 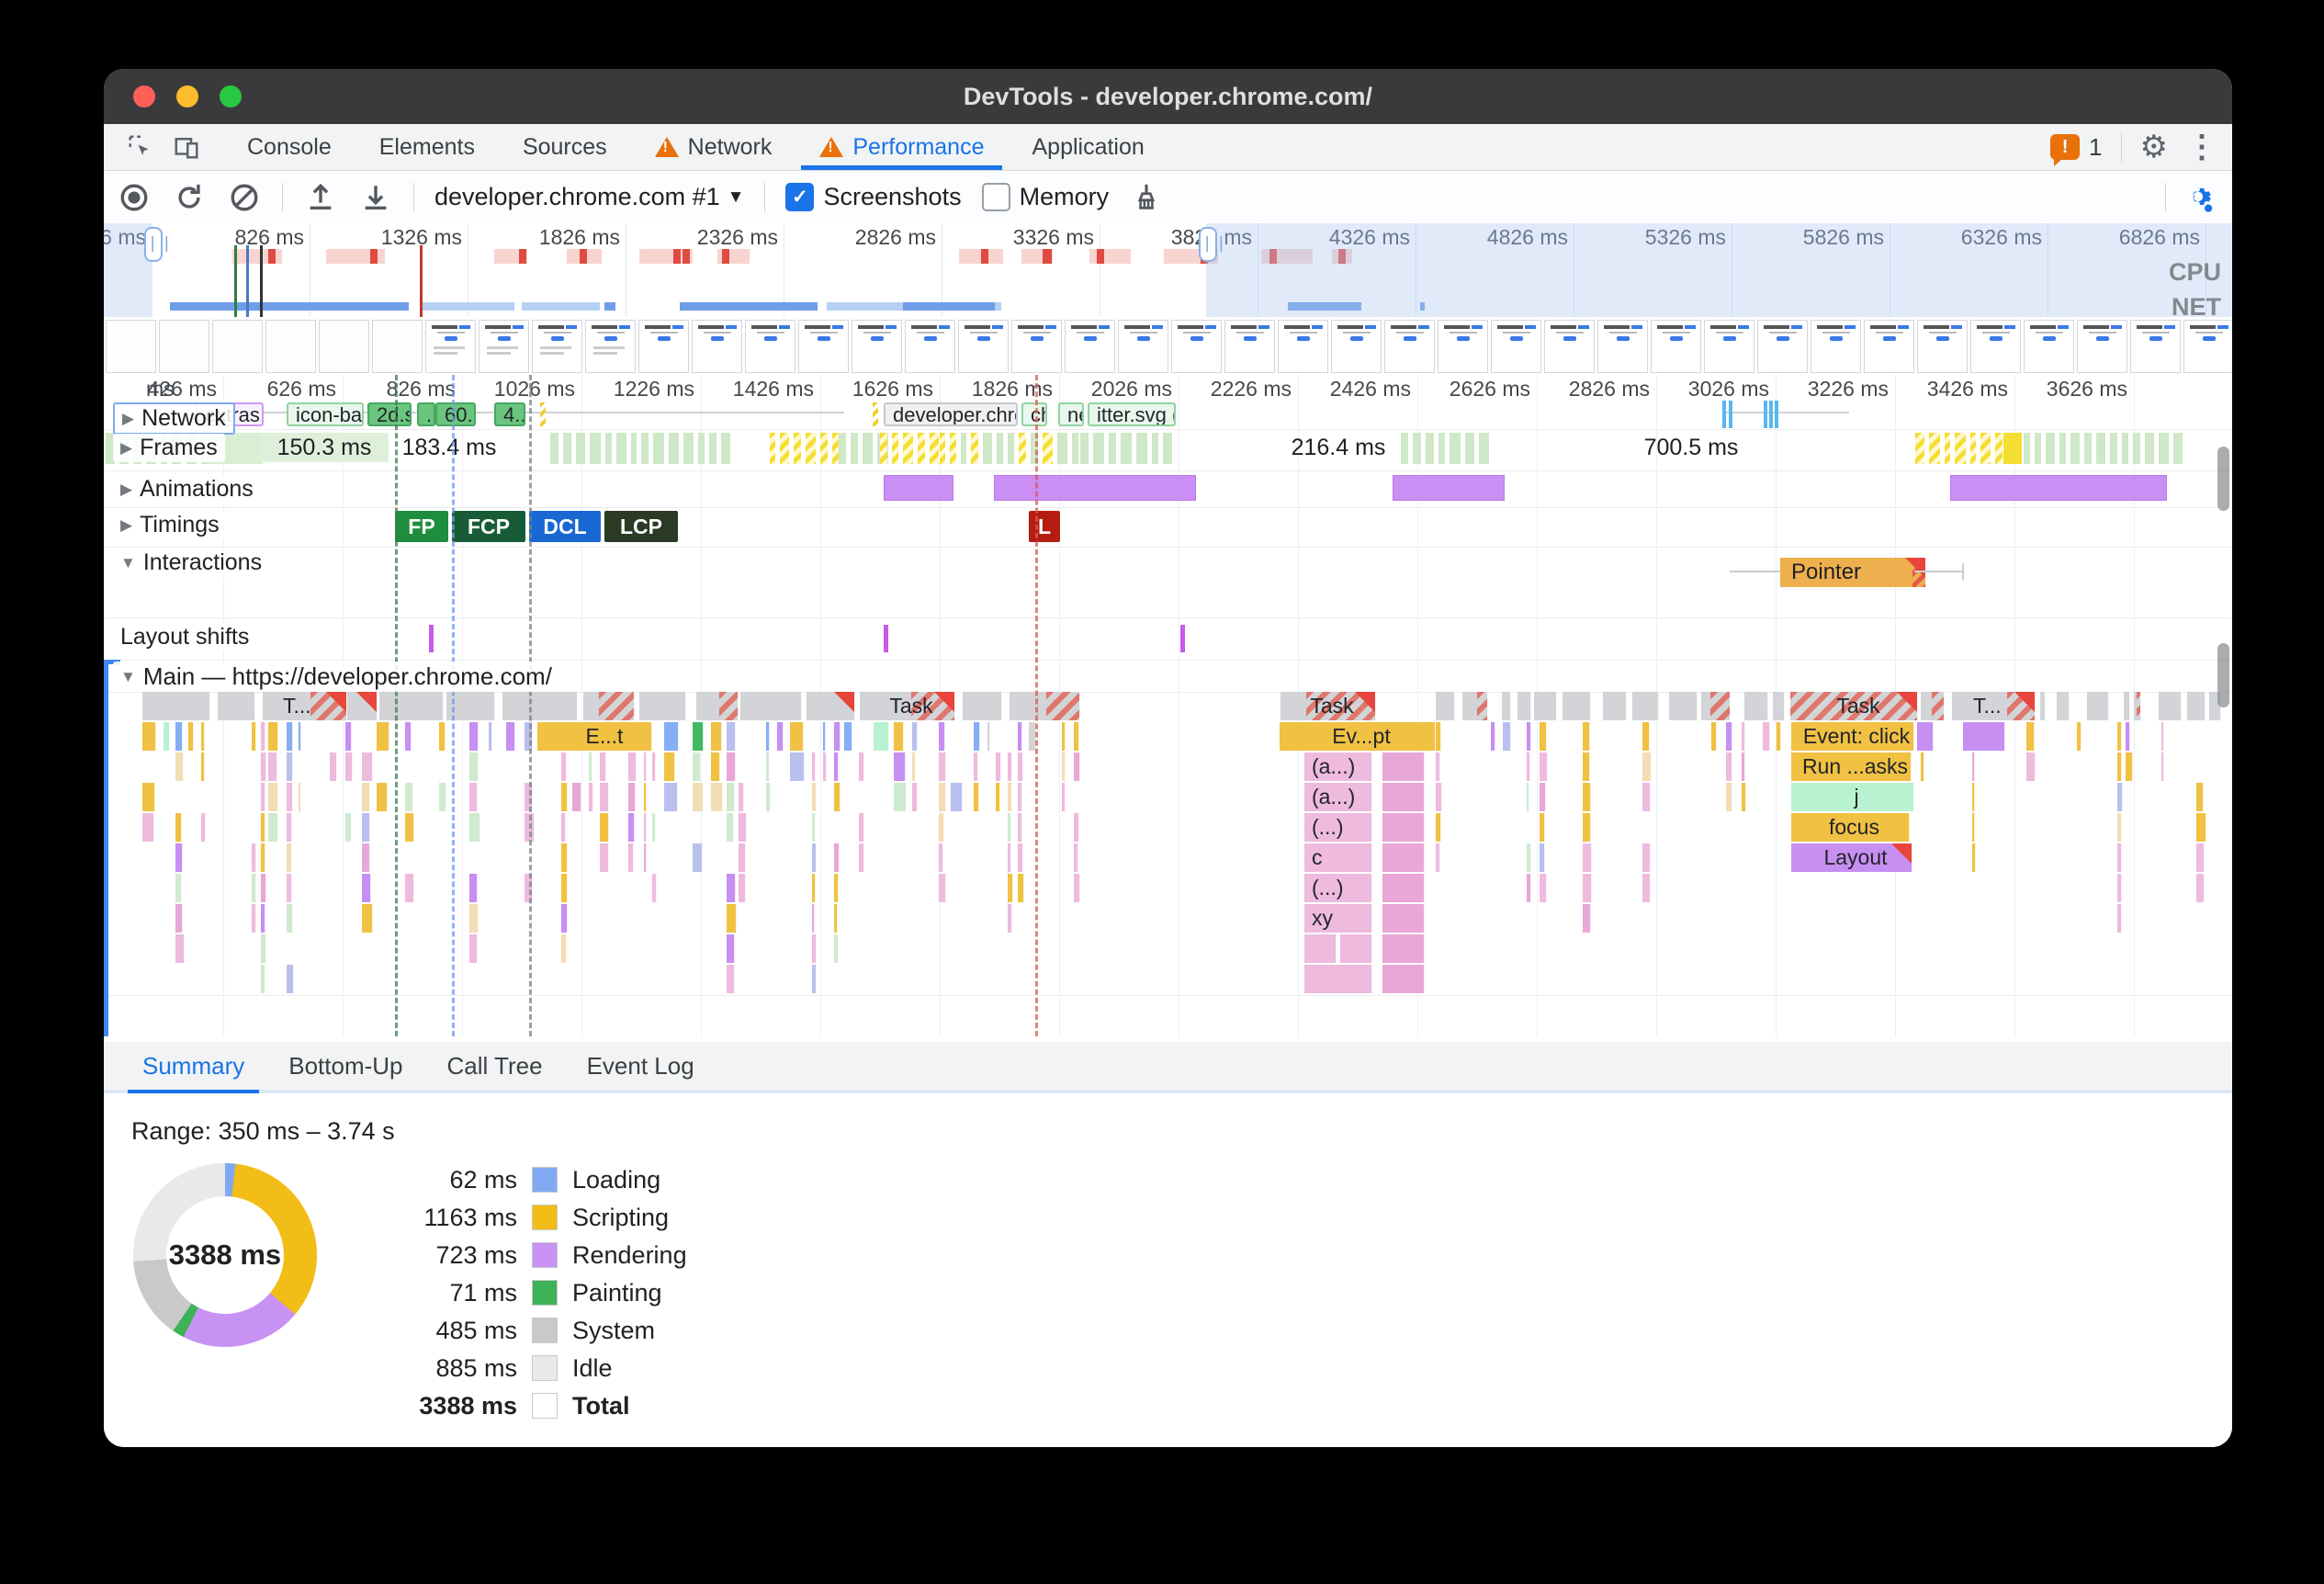 What do you see at coordinates (169, 448) in the screenshot?
I see `track-label-frames: ▶ Frames` at bounding box center [169, 448].